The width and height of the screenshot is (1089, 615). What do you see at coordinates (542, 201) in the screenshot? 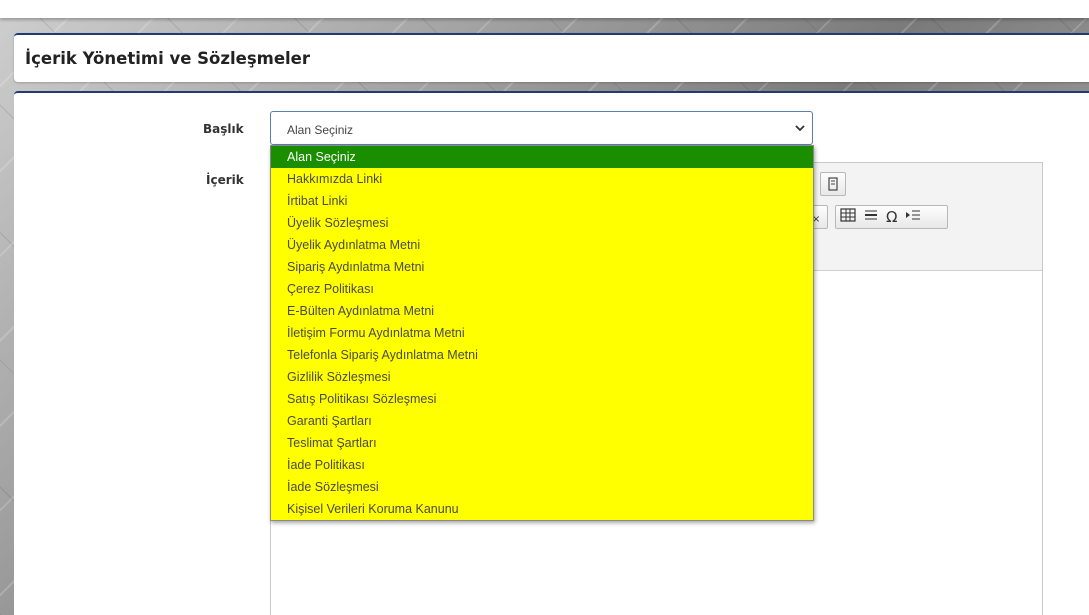
I see `dropdown-option: İrtibat Linki` at bounding box center [542, 201].